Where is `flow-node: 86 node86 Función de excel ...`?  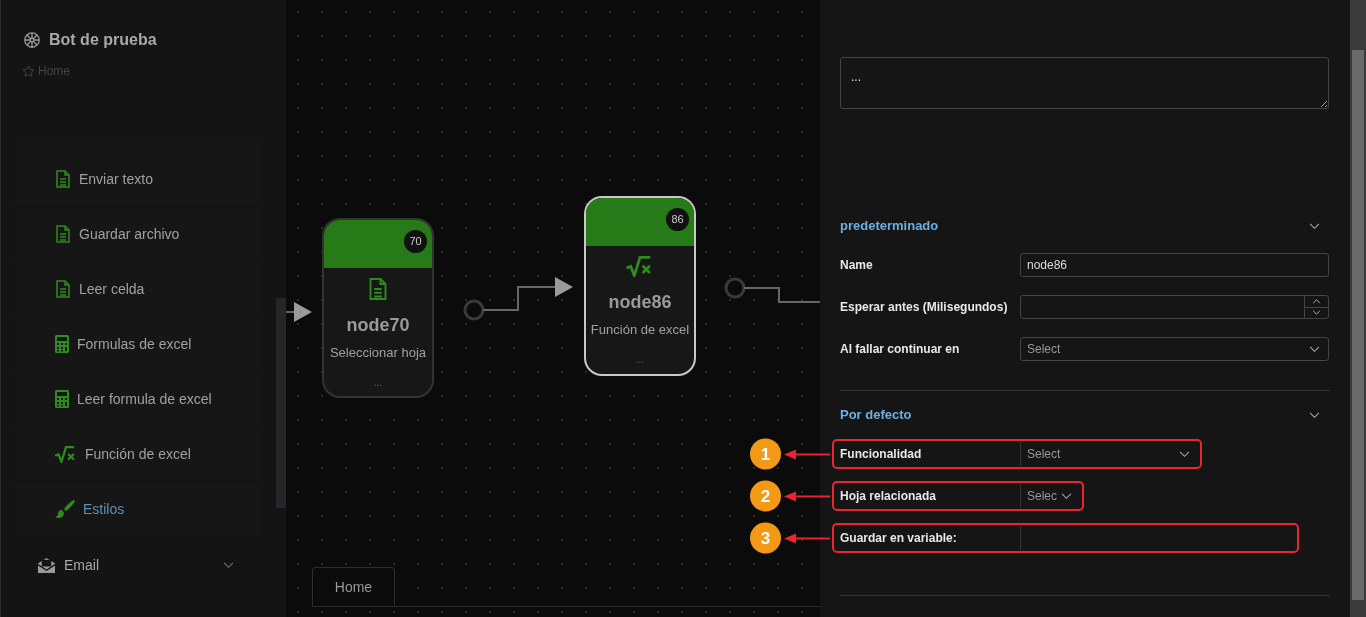
flow-node: 86 node86 Función de excel ... is located at coordinates (640, 286).